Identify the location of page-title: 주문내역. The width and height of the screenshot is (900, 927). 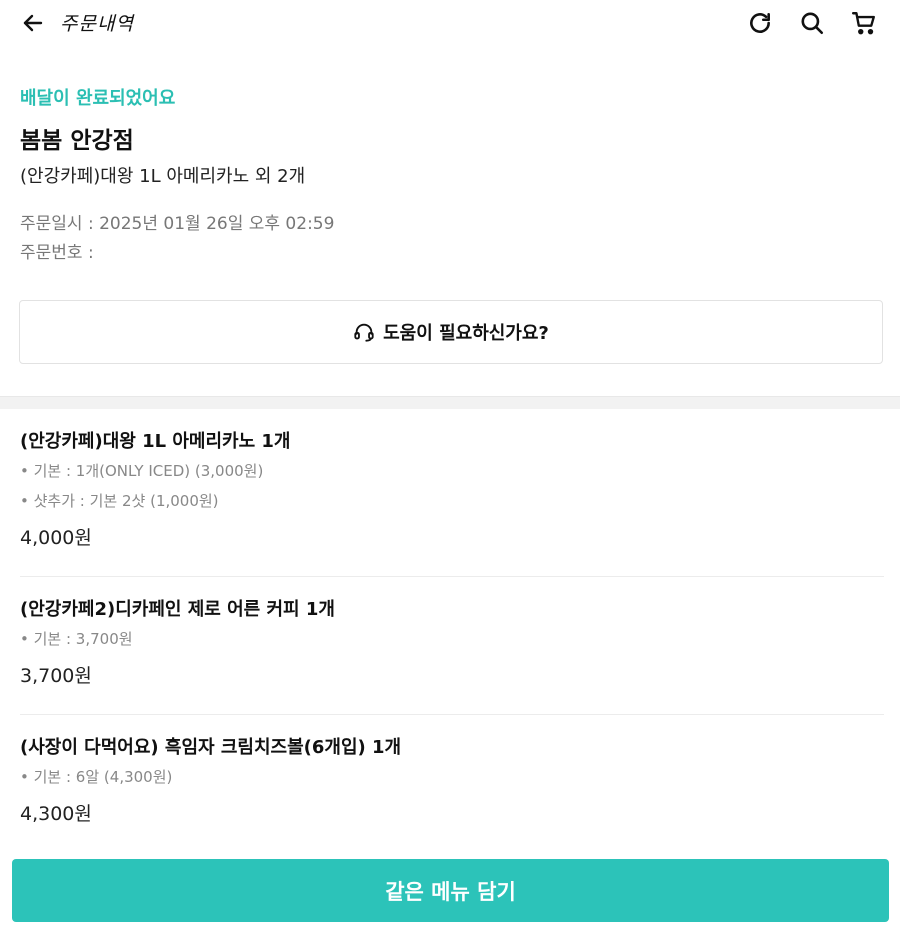
(97, 24).